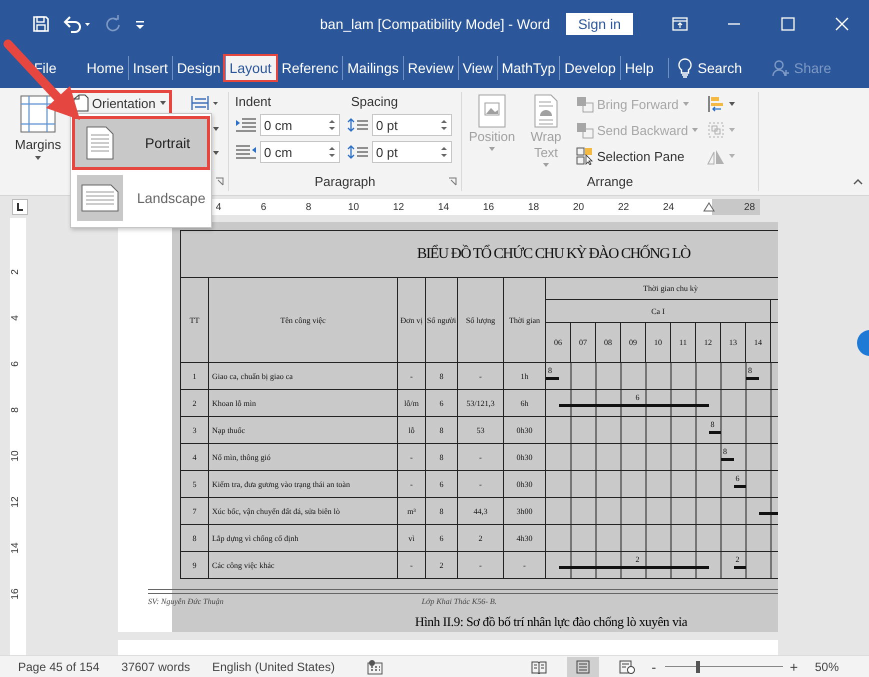  What do you see at coordinates (303, 376) in the screenshot?
I see `table-cell: Giao ca, chuẩn bị giao ca` at bounding box center [303, 376].